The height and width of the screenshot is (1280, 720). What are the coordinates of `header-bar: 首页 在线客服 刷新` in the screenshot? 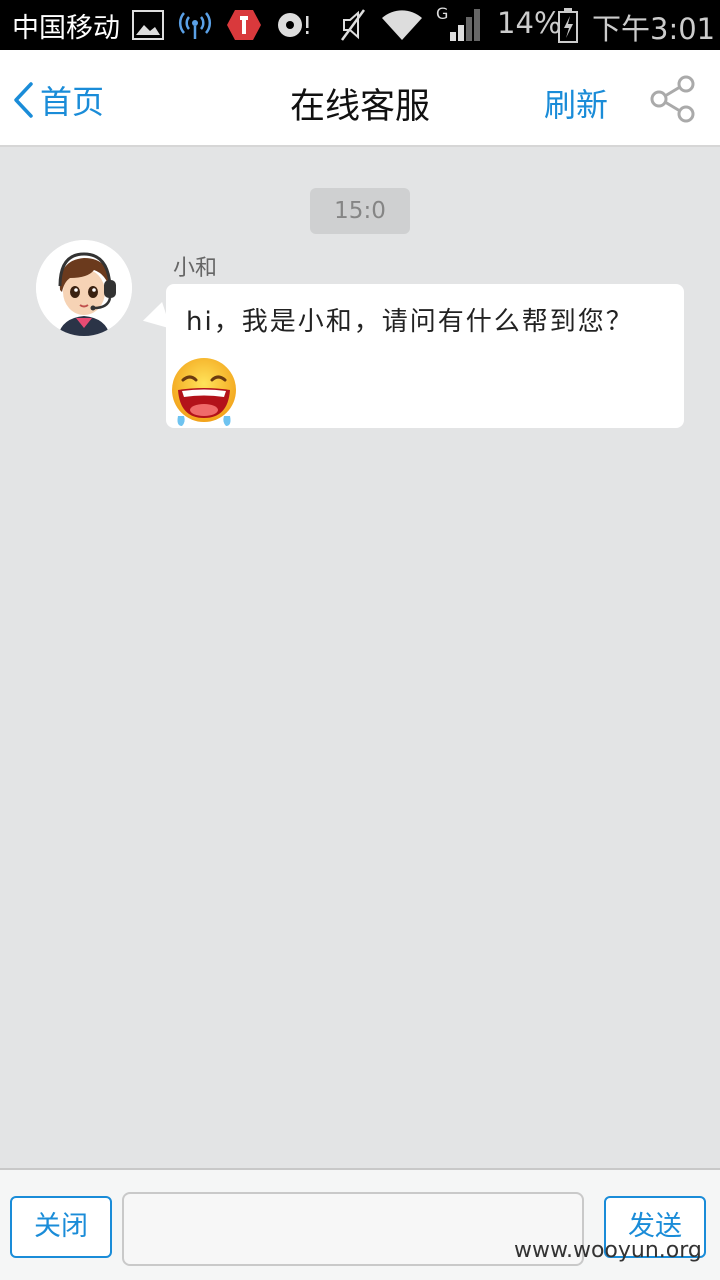 It's located at (360, 98).